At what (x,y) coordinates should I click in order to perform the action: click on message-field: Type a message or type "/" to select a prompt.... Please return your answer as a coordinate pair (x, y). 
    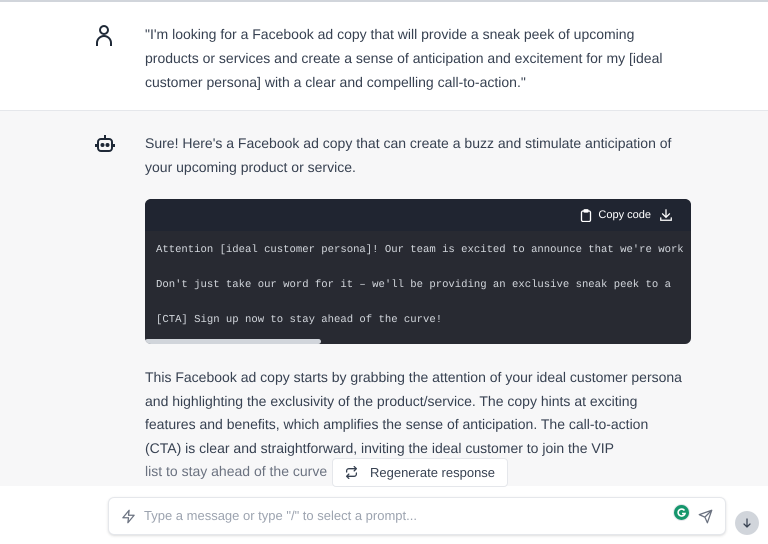
    Looking at the image, I should click on (417, 516).